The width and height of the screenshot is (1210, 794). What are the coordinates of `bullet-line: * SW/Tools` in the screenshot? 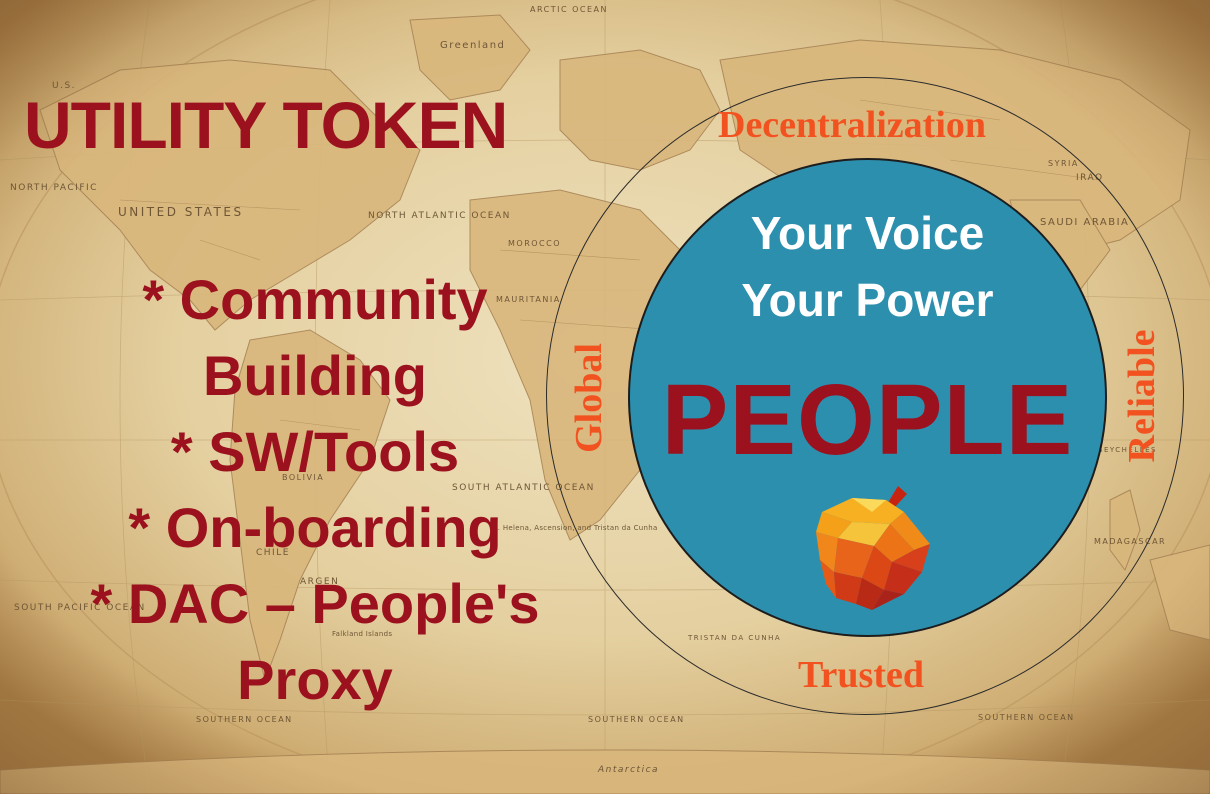 It's located at (315, 451).